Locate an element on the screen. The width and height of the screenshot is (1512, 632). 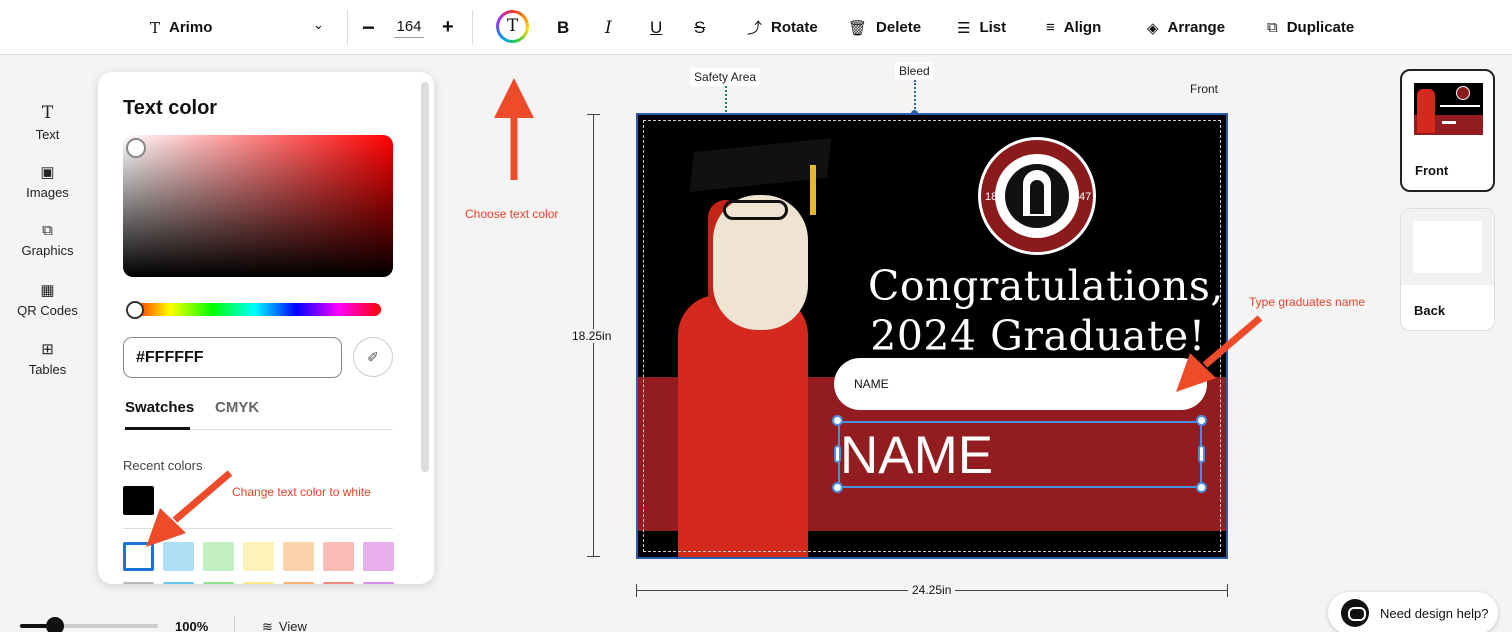
design-help-button: Need design help? is located at coordinates (1413, 612).